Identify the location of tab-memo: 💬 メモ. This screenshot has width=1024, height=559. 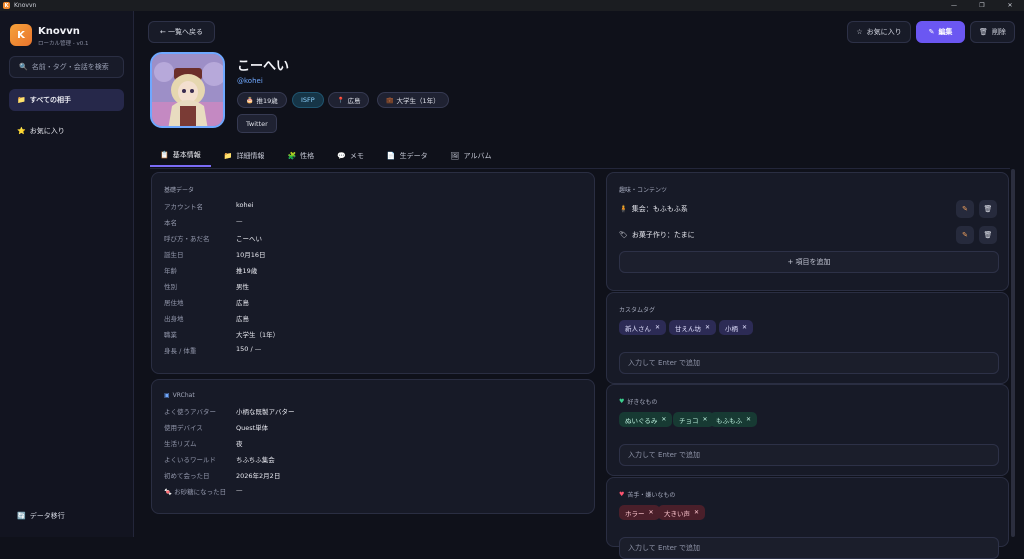
(350, 156).